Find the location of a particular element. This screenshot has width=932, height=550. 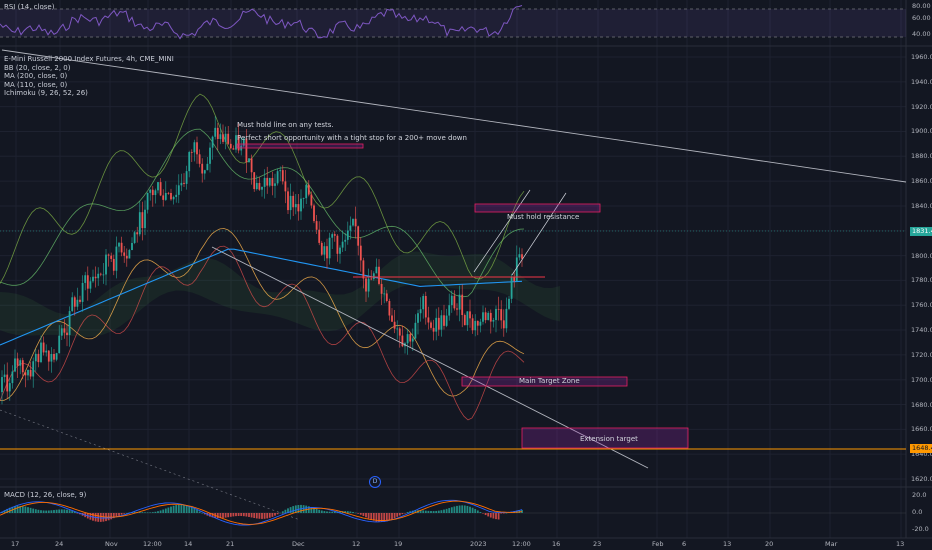

legend-bb: BB (20, close, 2, 0) is located at coordinates (89, 68).